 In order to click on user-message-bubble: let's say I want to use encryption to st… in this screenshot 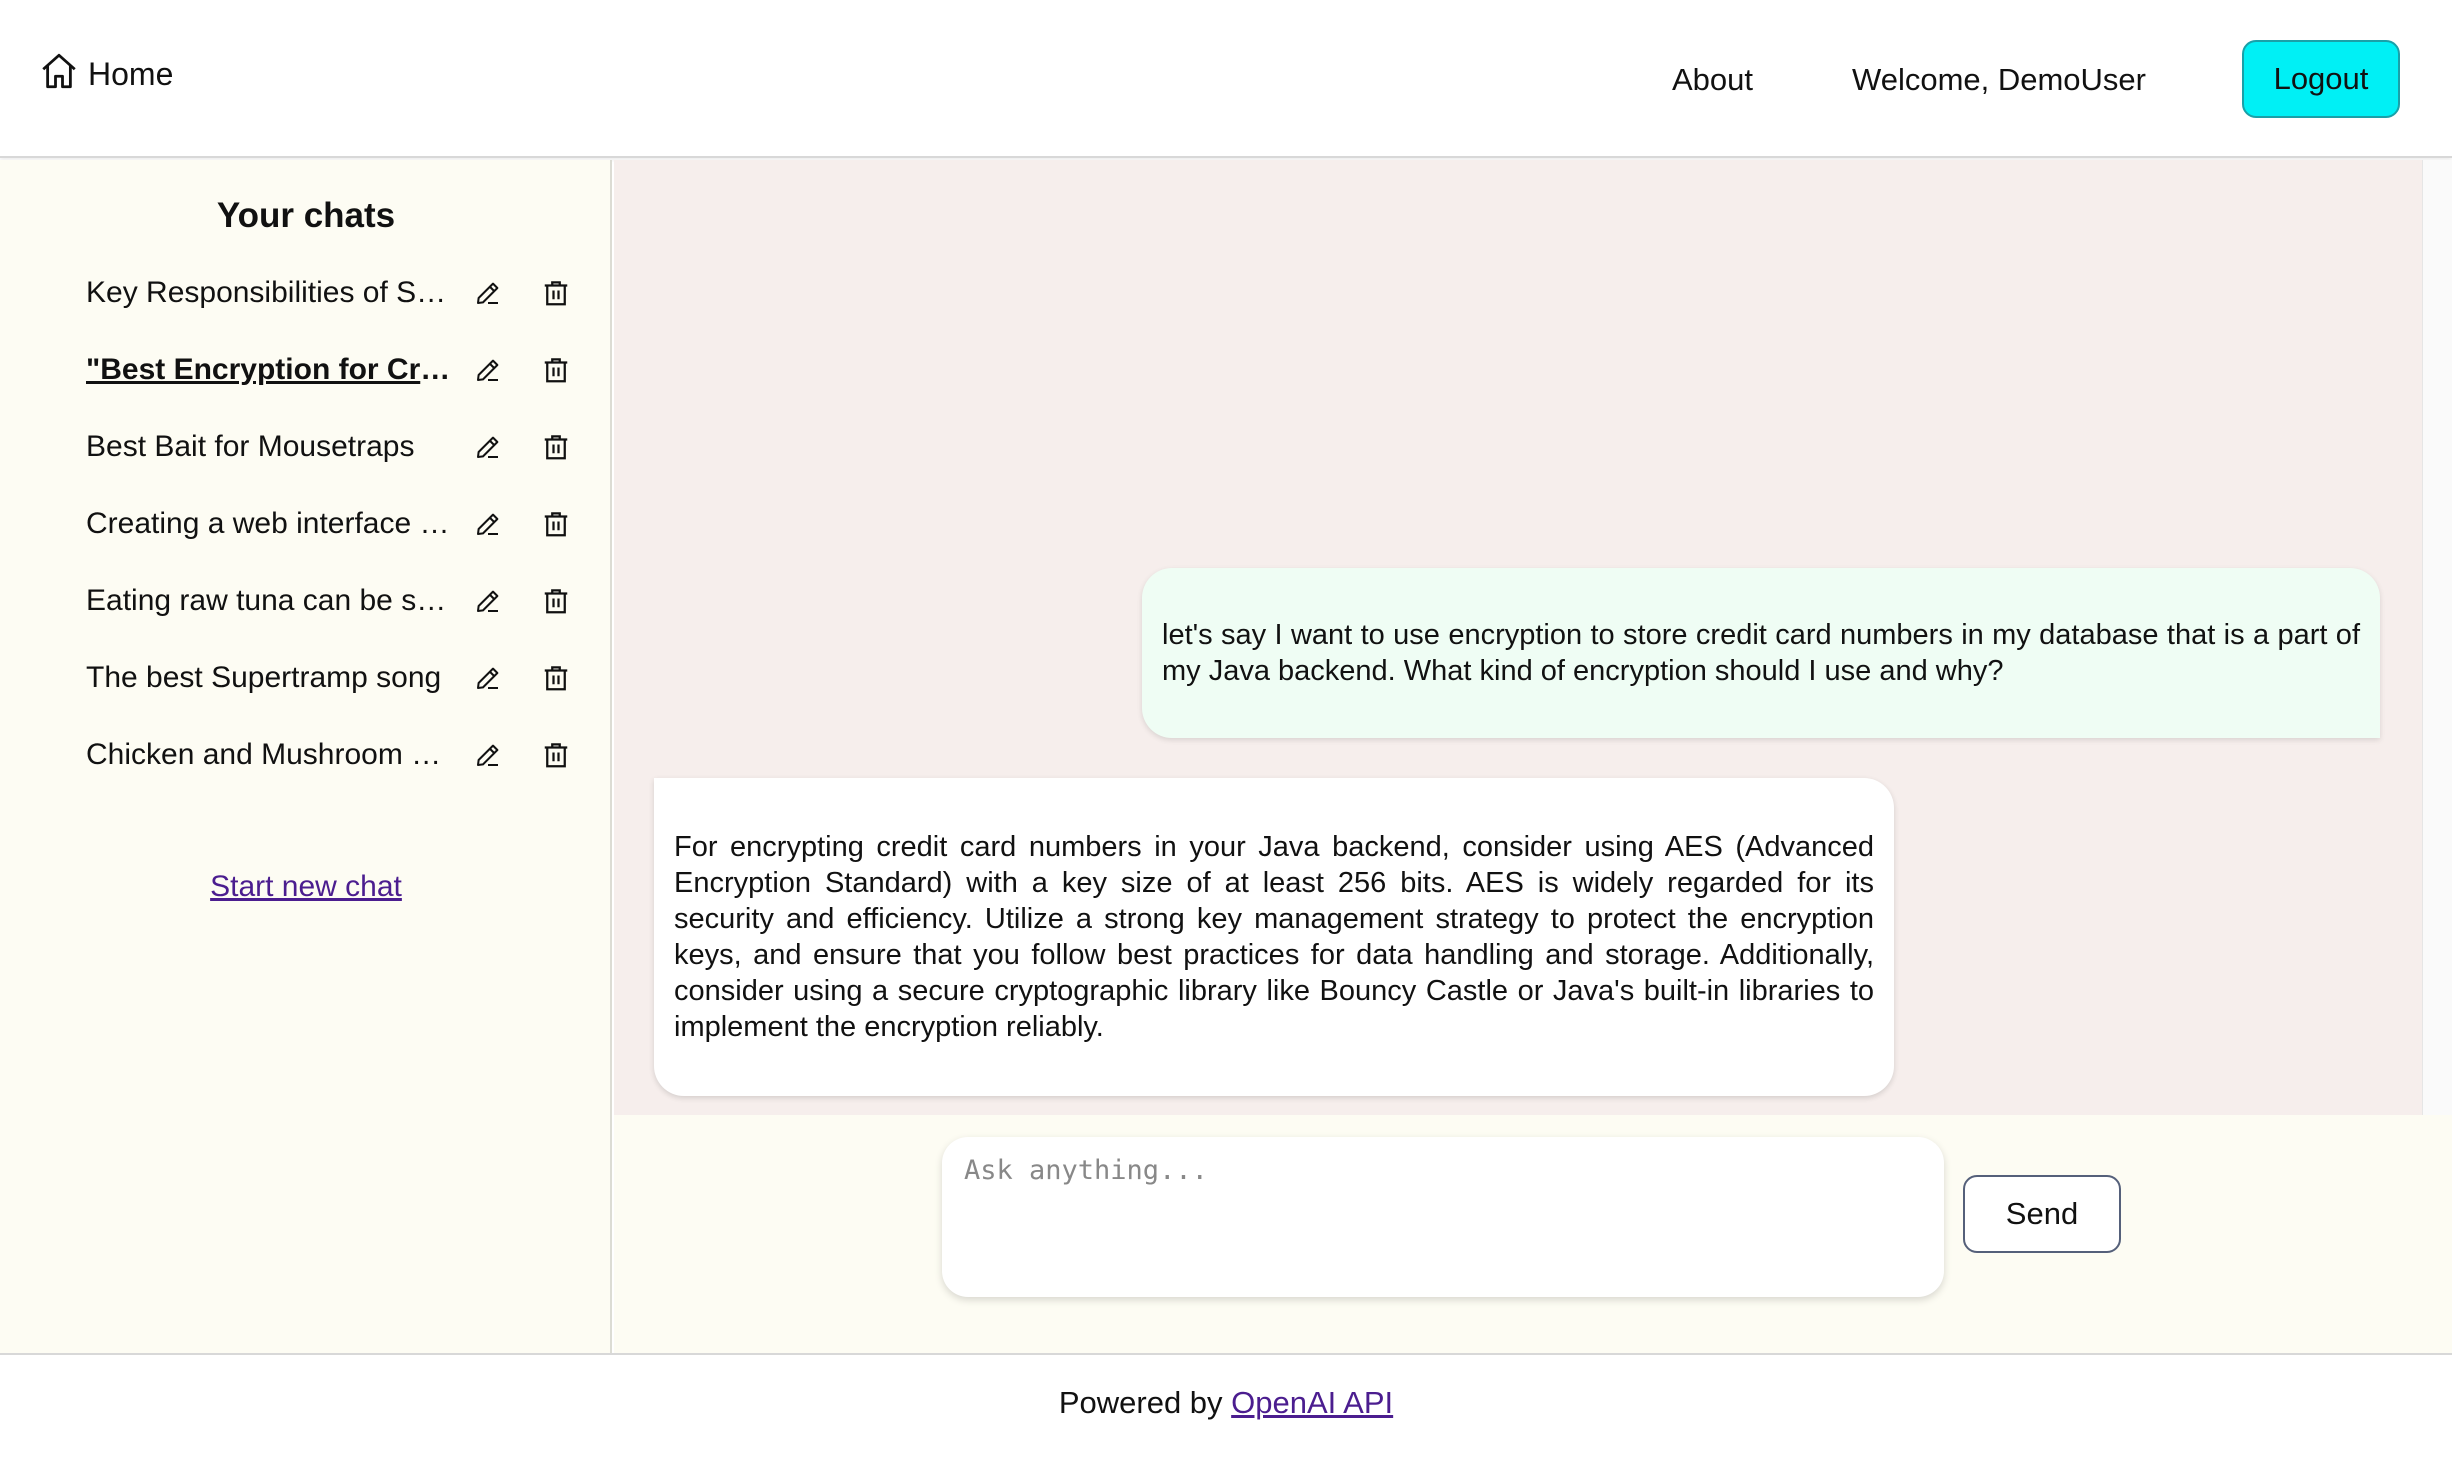, I will do `click(1761, 653)`.